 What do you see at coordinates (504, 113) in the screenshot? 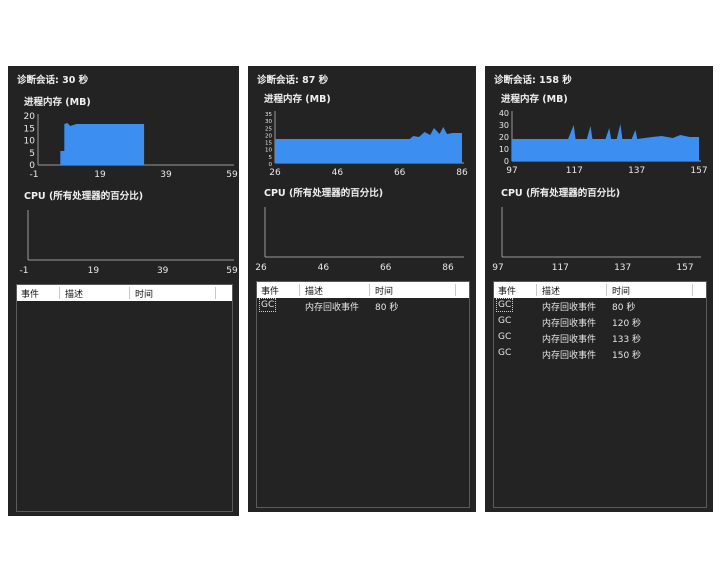
I see `y-tick-label: 40` at bounding box center [504, 113].